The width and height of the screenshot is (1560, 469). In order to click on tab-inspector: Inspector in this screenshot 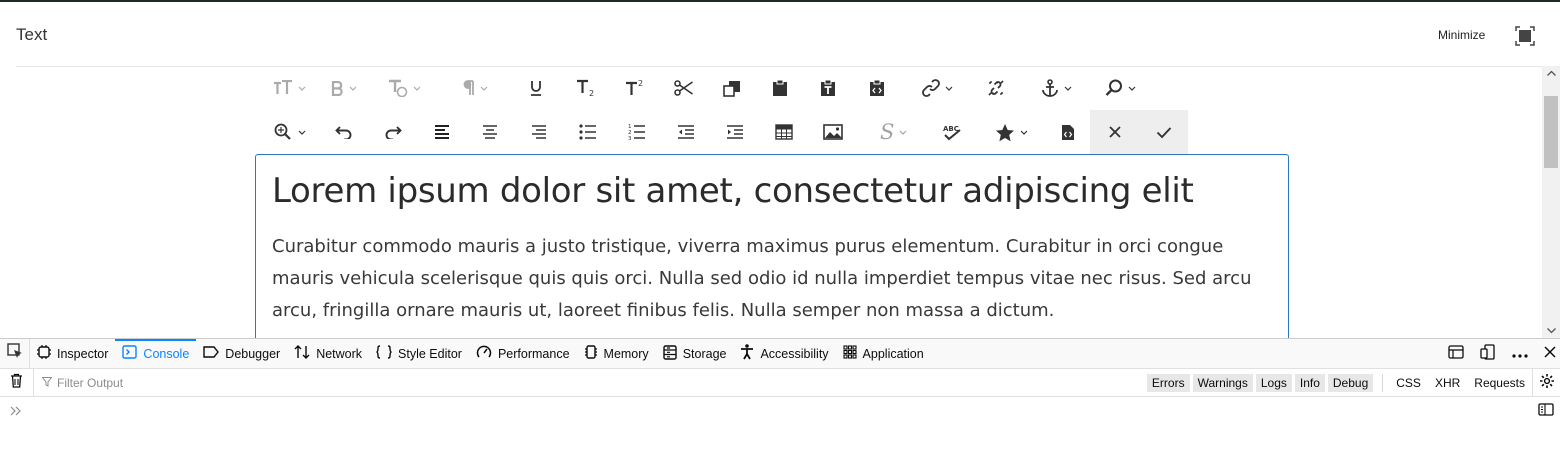, I will do `click(72, 354)`.